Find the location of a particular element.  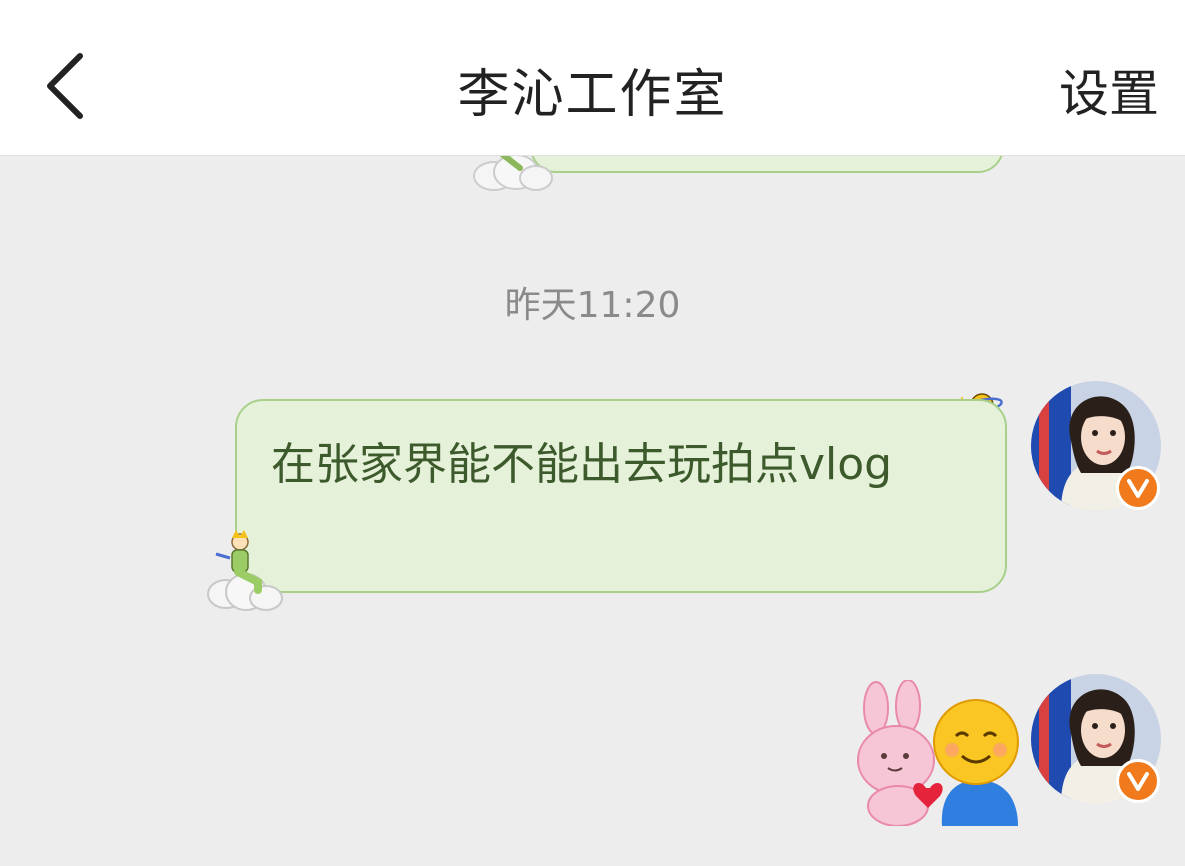

page-title: 李沁工作室 is located at coordinates (592, 95).